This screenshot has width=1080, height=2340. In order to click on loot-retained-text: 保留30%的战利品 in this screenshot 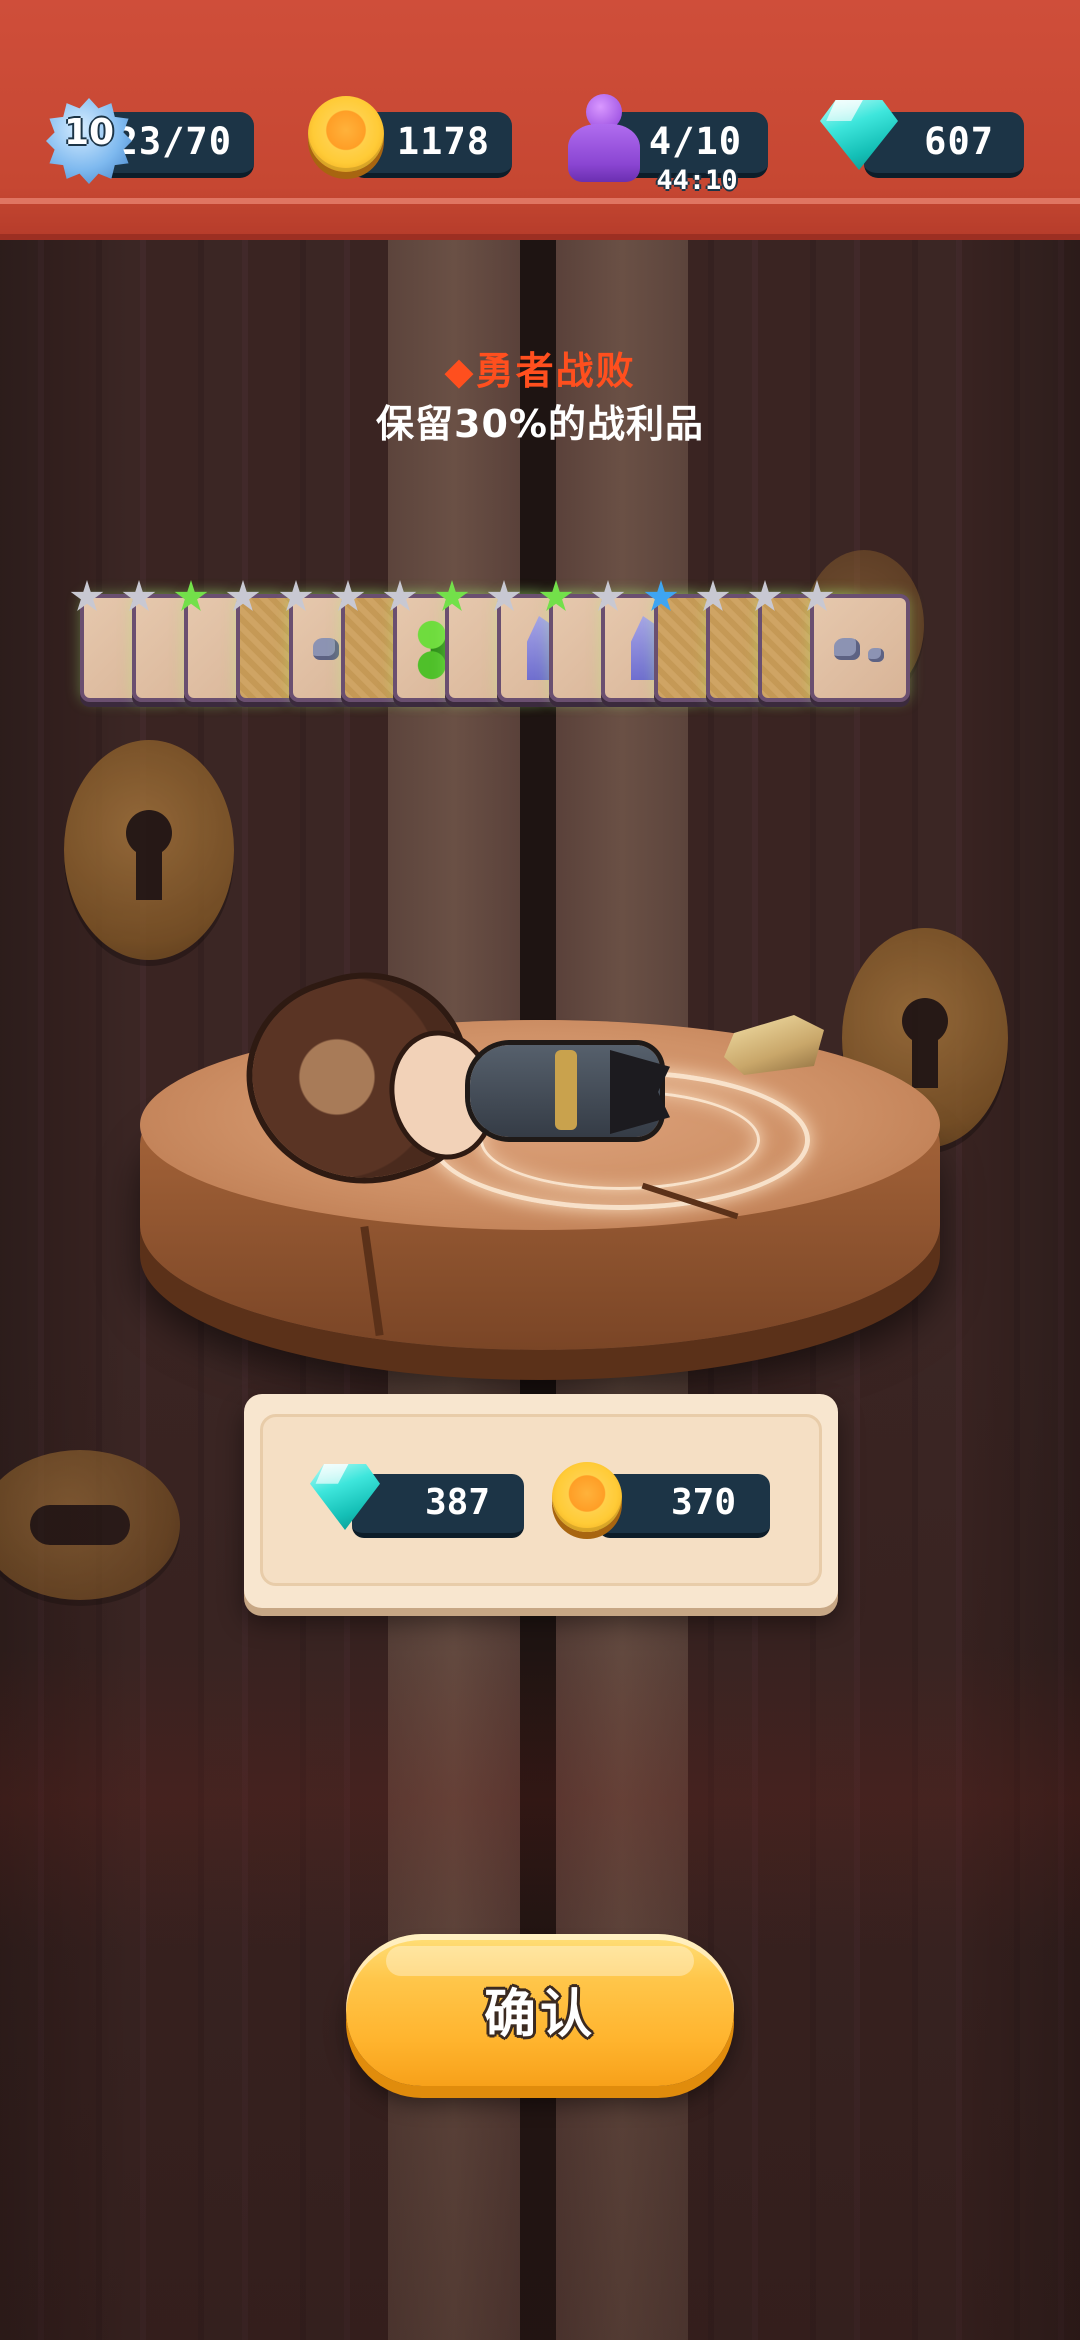, I will do `click(540, 424)`.